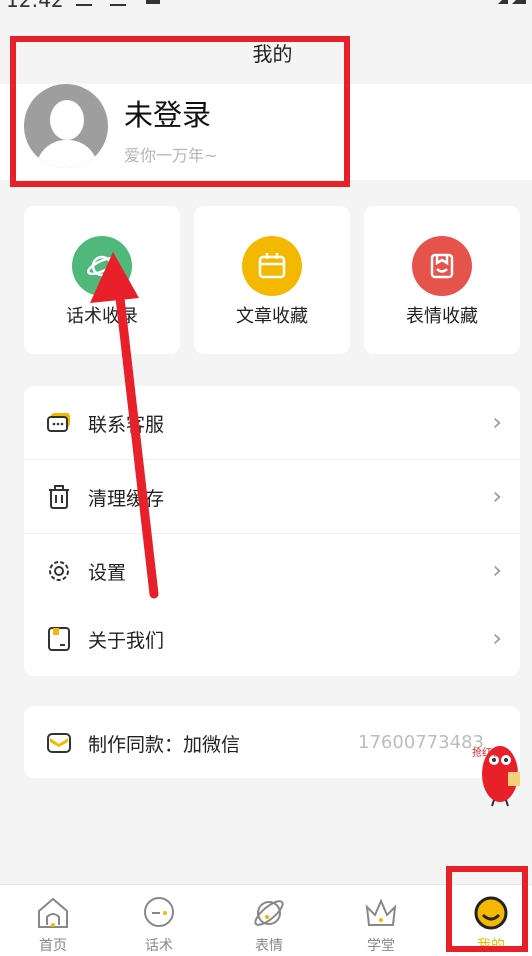 This screenshot has height=956, width=532. Describe the element at coordinates (487, 909) in the screenshot. I see `highlight-box-tab` at that location.